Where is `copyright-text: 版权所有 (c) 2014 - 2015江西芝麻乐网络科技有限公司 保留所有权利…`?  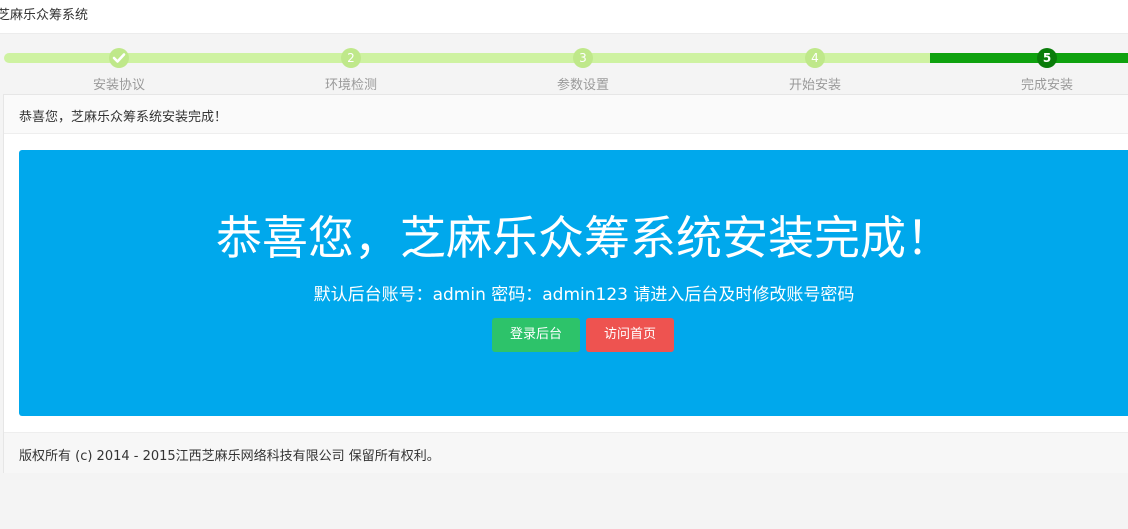
copyright-text: 版权所有 (c) 2014 - 2015江西芝麻乐网络科技有限公司 保留所有权利… is located at coordinates (229, 456).